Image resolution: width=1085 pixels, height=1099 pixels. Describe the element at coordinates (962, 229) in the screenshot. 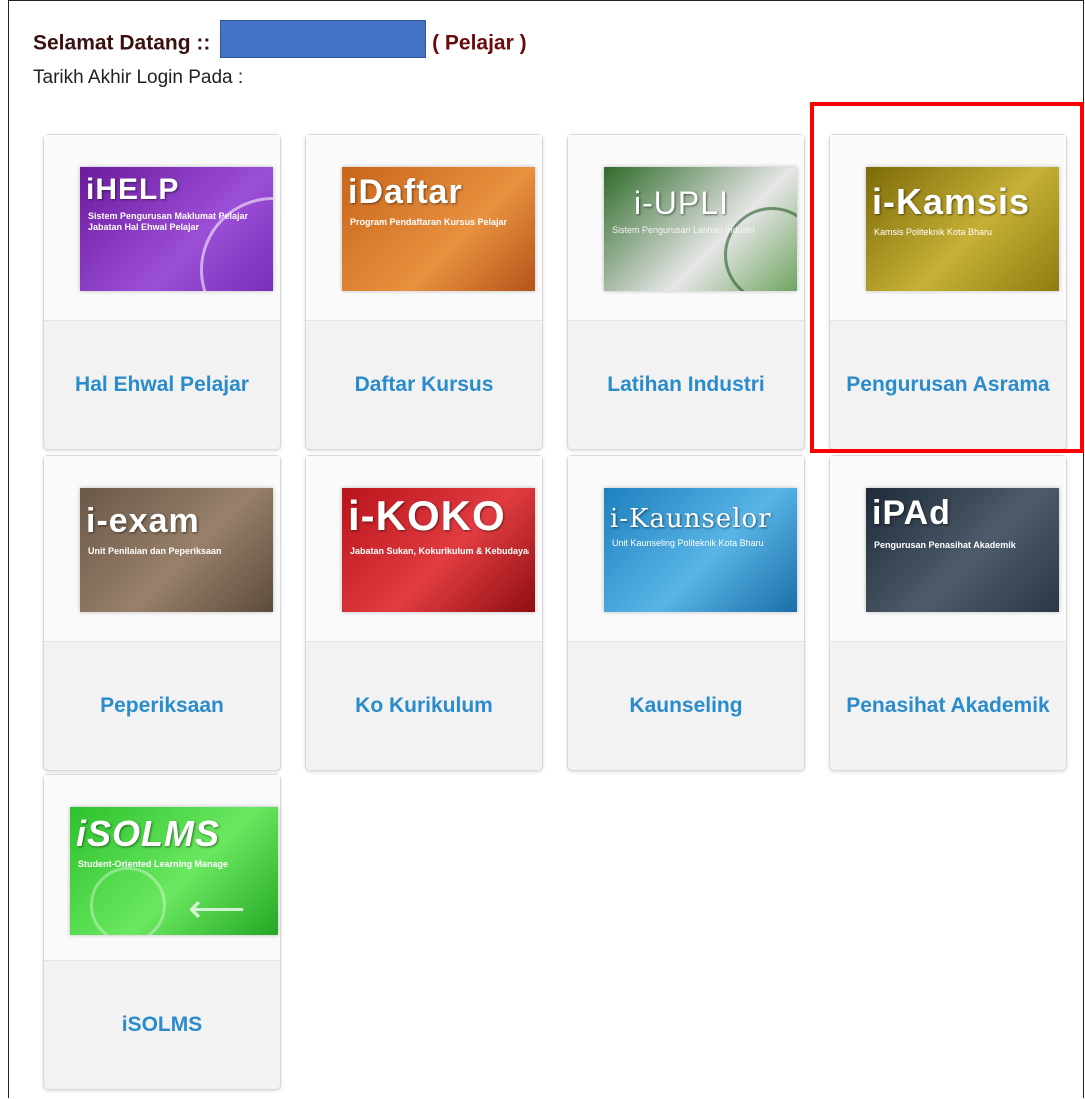

I see `ikamsis-logo-image: i-Kamsis Kamsis Politeknik Kota Bharu` at that location.